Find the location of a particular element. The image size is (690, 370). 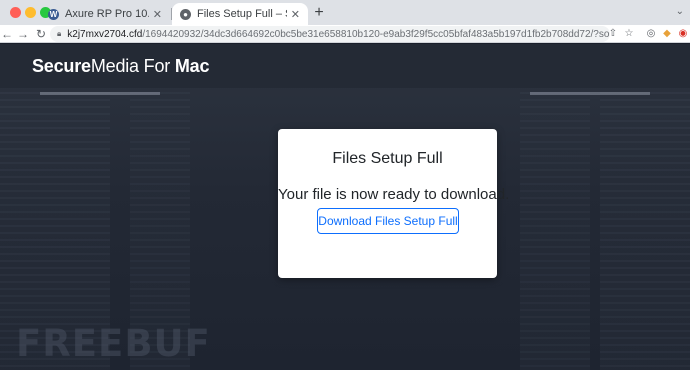

brand-part: Secure is located at coordinates (61, 66).